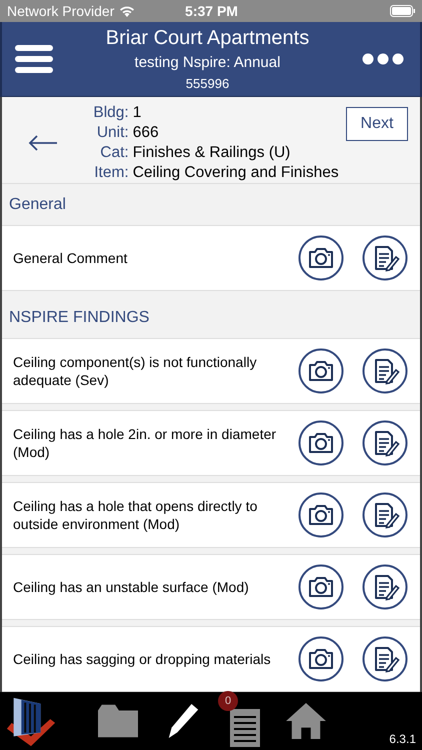 This screenshot has width=422, height=750. What do you see at coordinates (34, 59) in the screenshot?
I see `menu-icon` at bounding box center [34, 59].